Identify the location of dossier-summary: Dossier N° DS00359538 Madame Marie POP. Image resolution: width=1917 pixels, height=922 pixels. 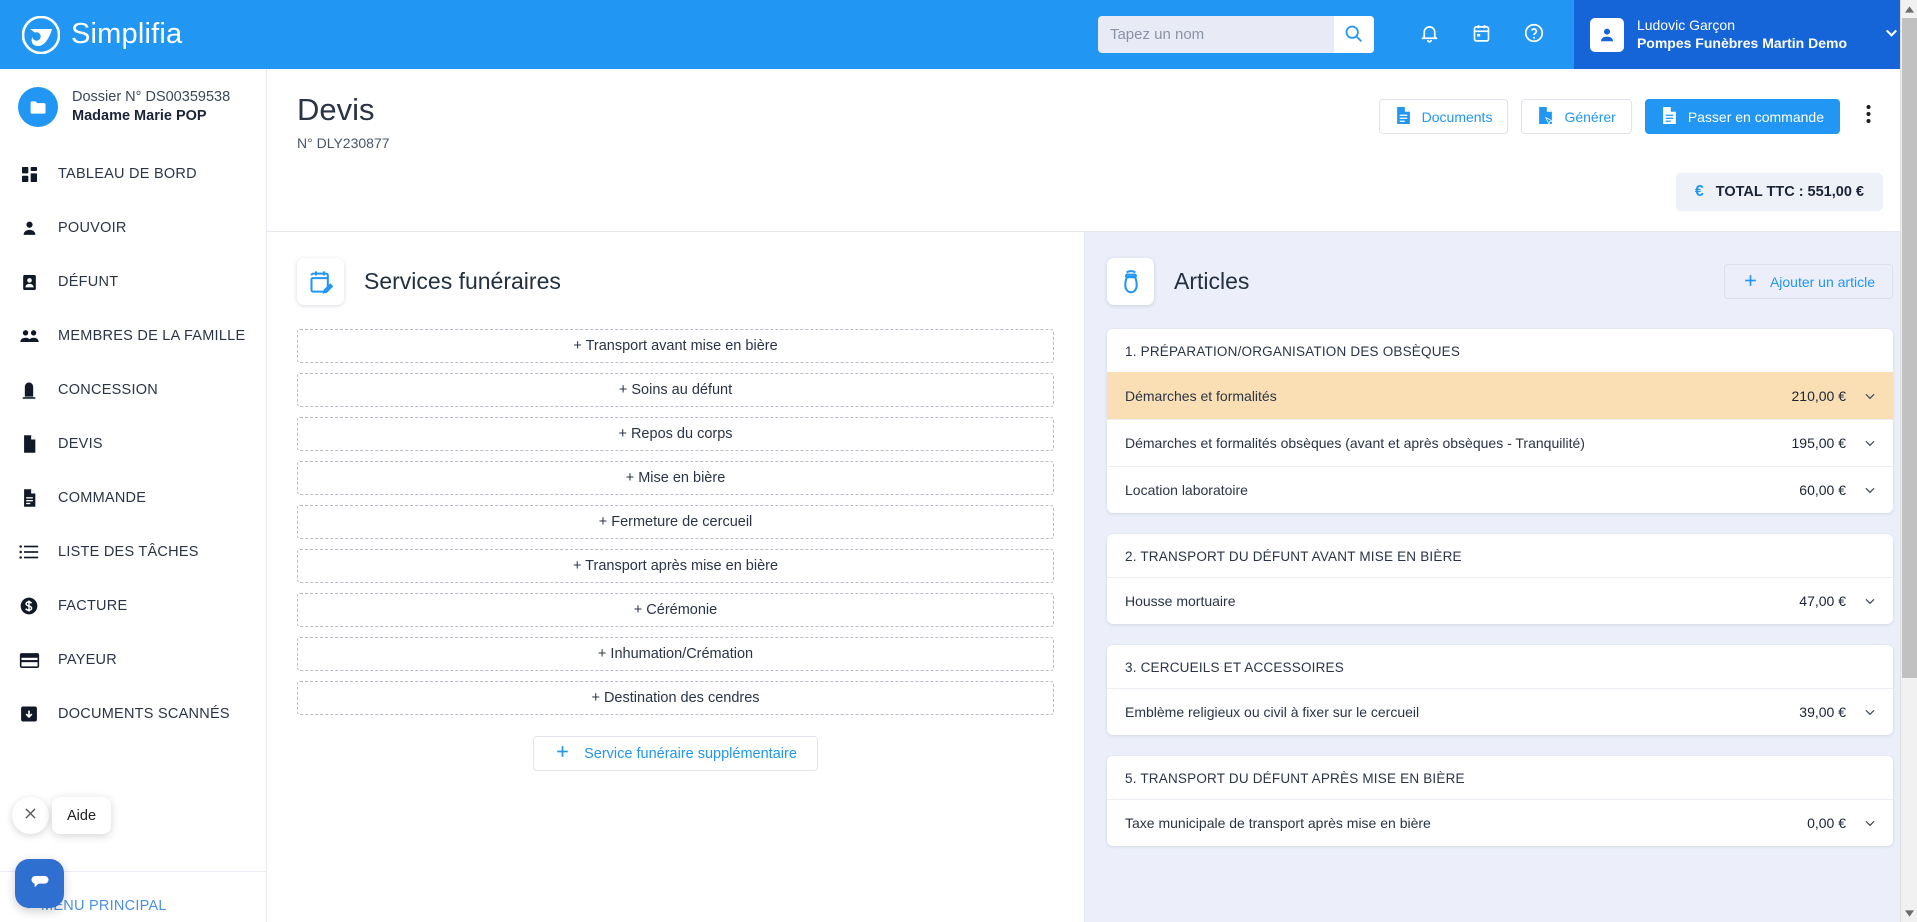
(133, 106).